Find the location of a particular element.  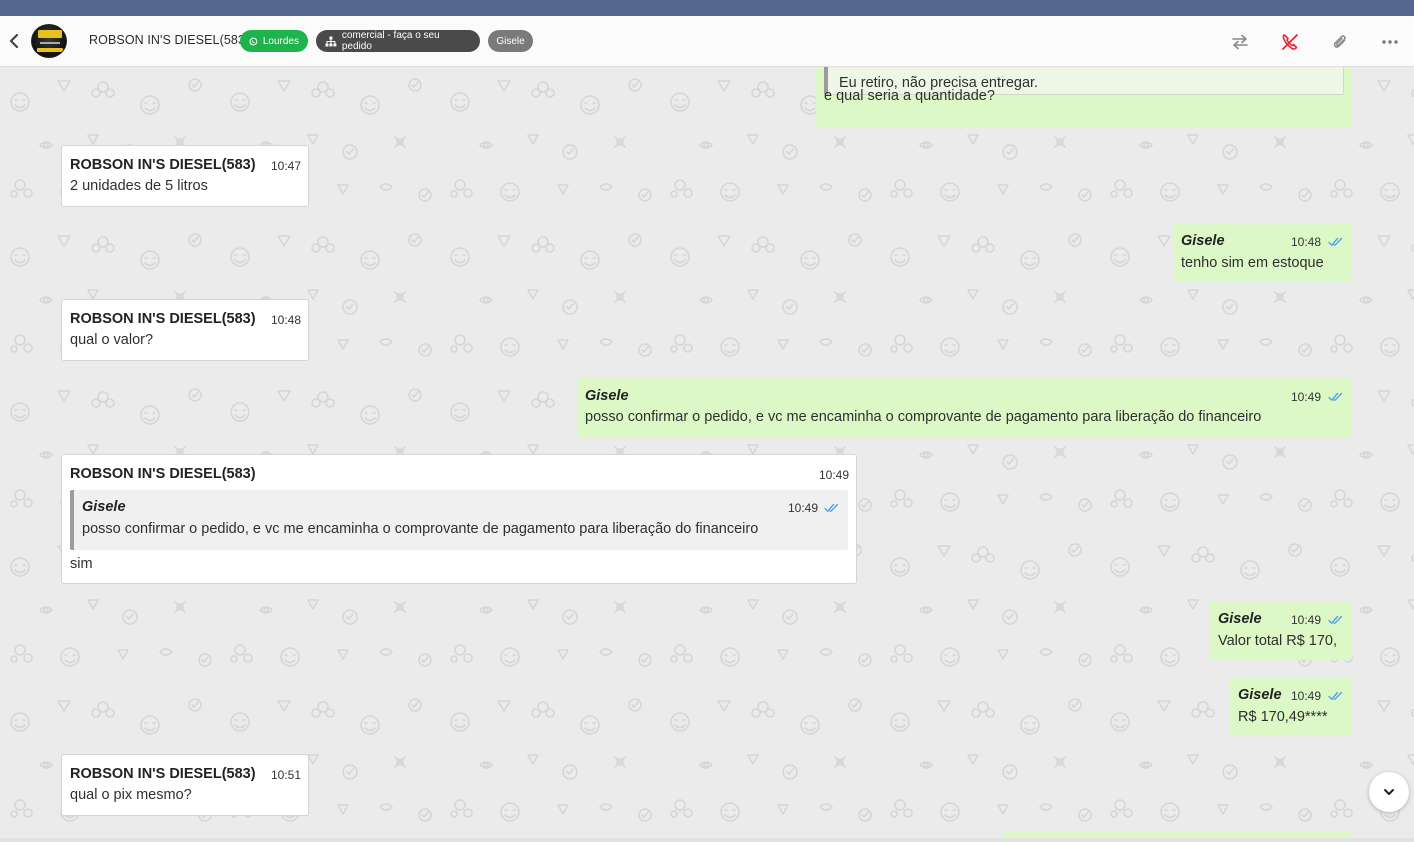

agent-badge: Gisele is located at coordinates (510, 41).